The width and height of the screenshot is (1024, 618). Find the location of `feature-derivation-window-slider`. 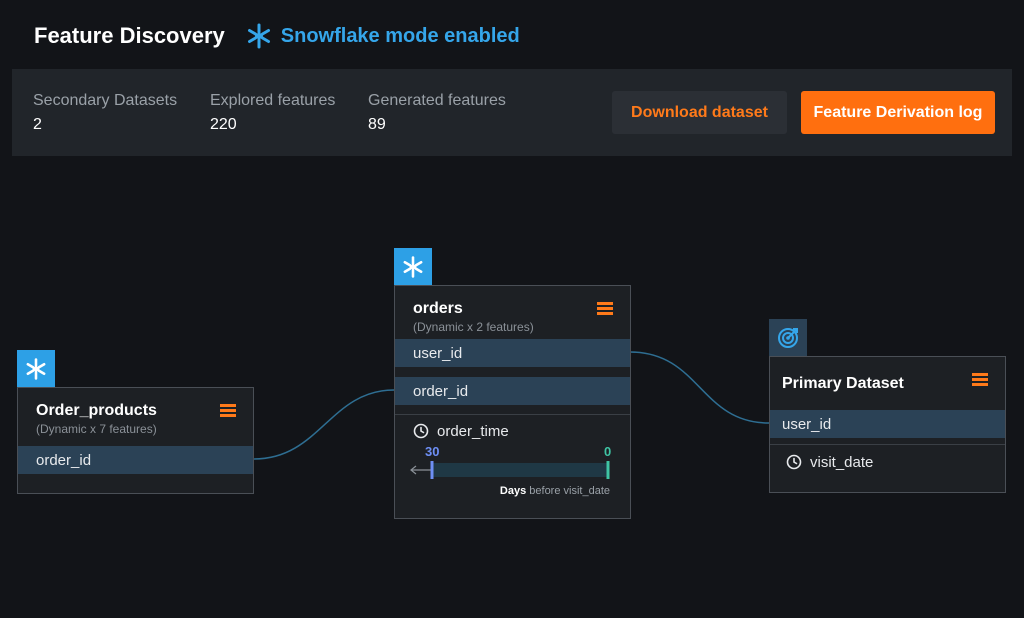

feature-derivation-window-slider is located at coordinates (511, 470).